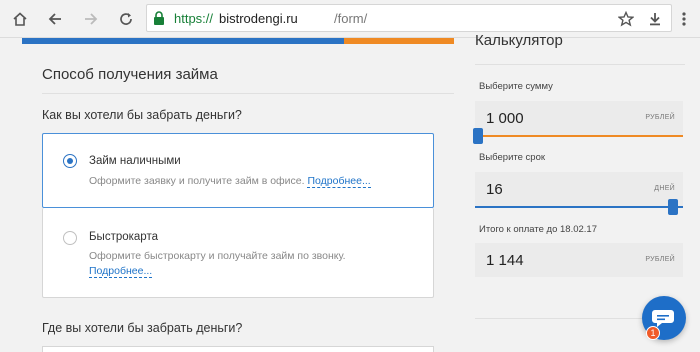 Image resolution: width=700 pixels, height=352 pixels. Describe the element at coordinates (512, 157) in the screenshot. I see `term-label: Выберите срок` at that location.